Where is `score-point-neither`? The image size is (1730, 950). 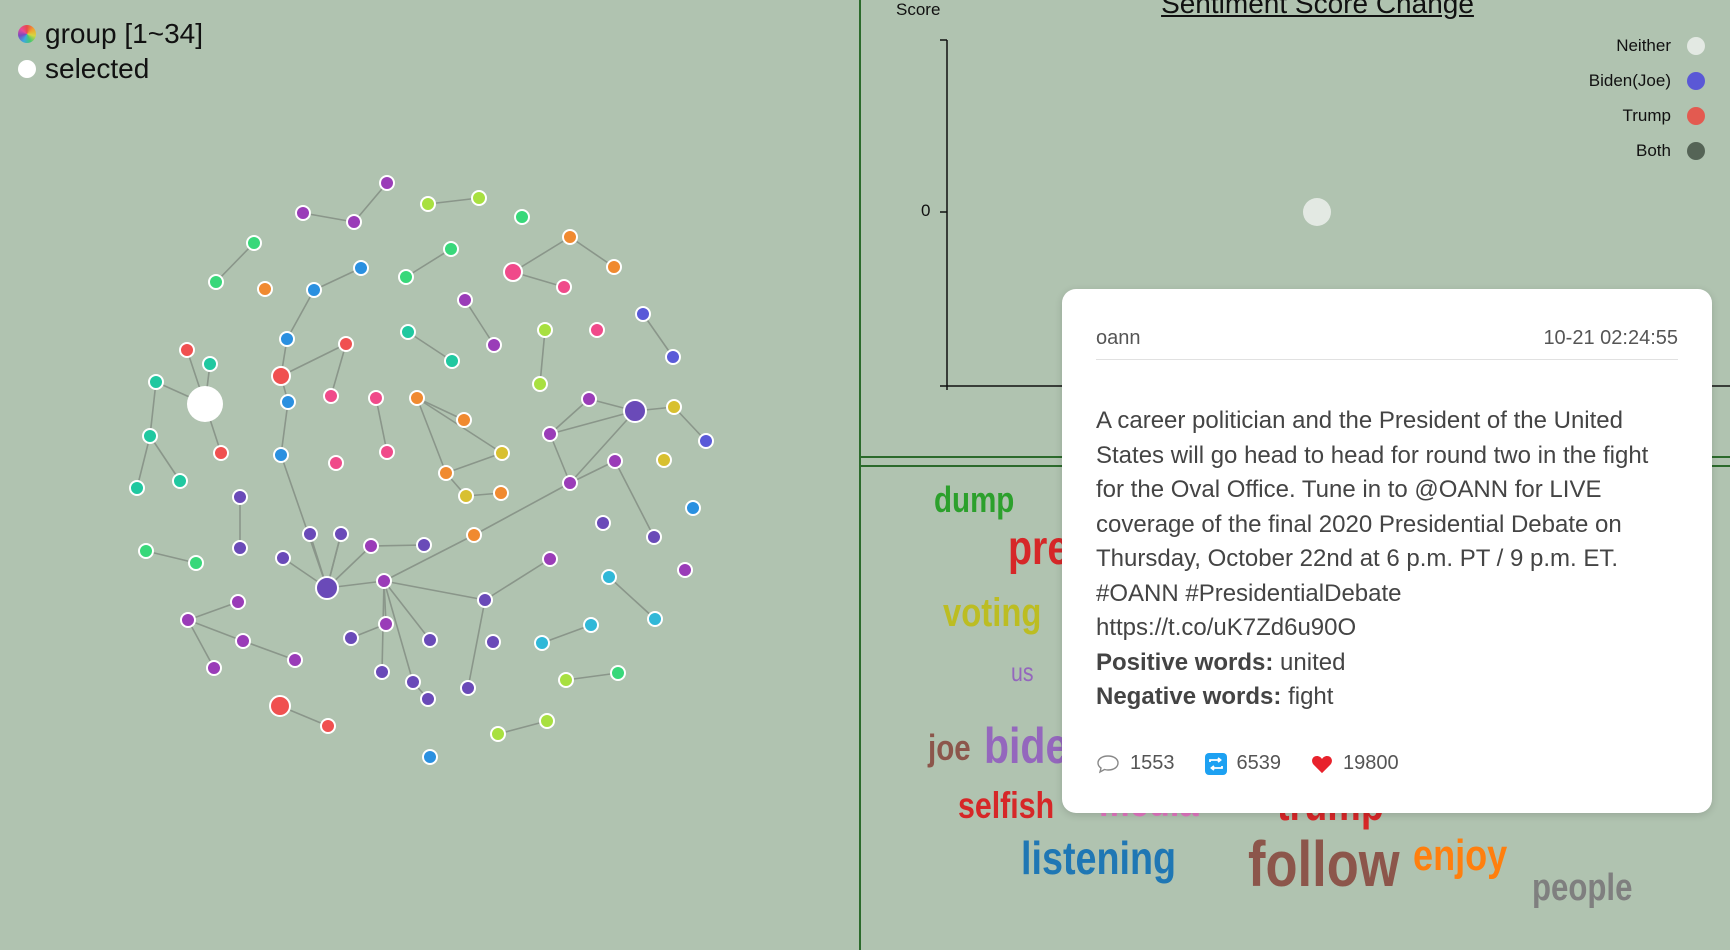 score-point-neither is located at coordinates (1317, 212).